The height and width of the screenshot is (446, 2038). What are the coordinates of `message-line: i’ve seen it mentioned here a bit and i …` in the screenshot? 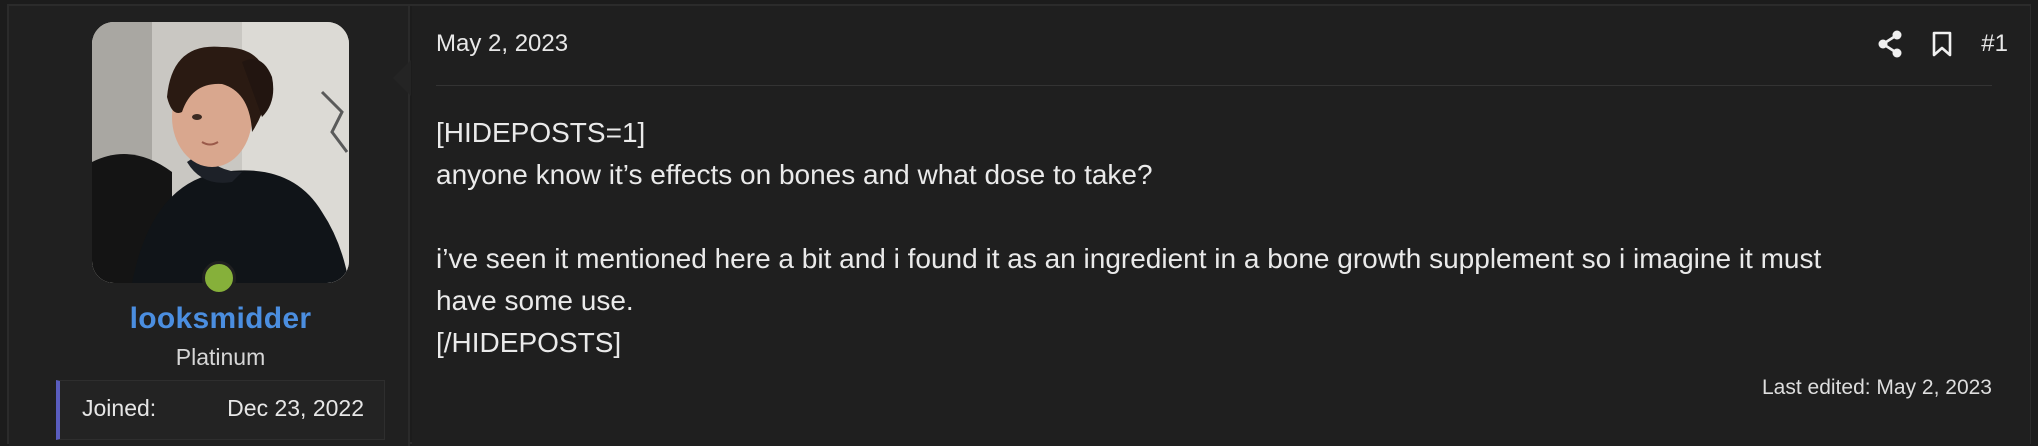 It's located at (1129, 258).